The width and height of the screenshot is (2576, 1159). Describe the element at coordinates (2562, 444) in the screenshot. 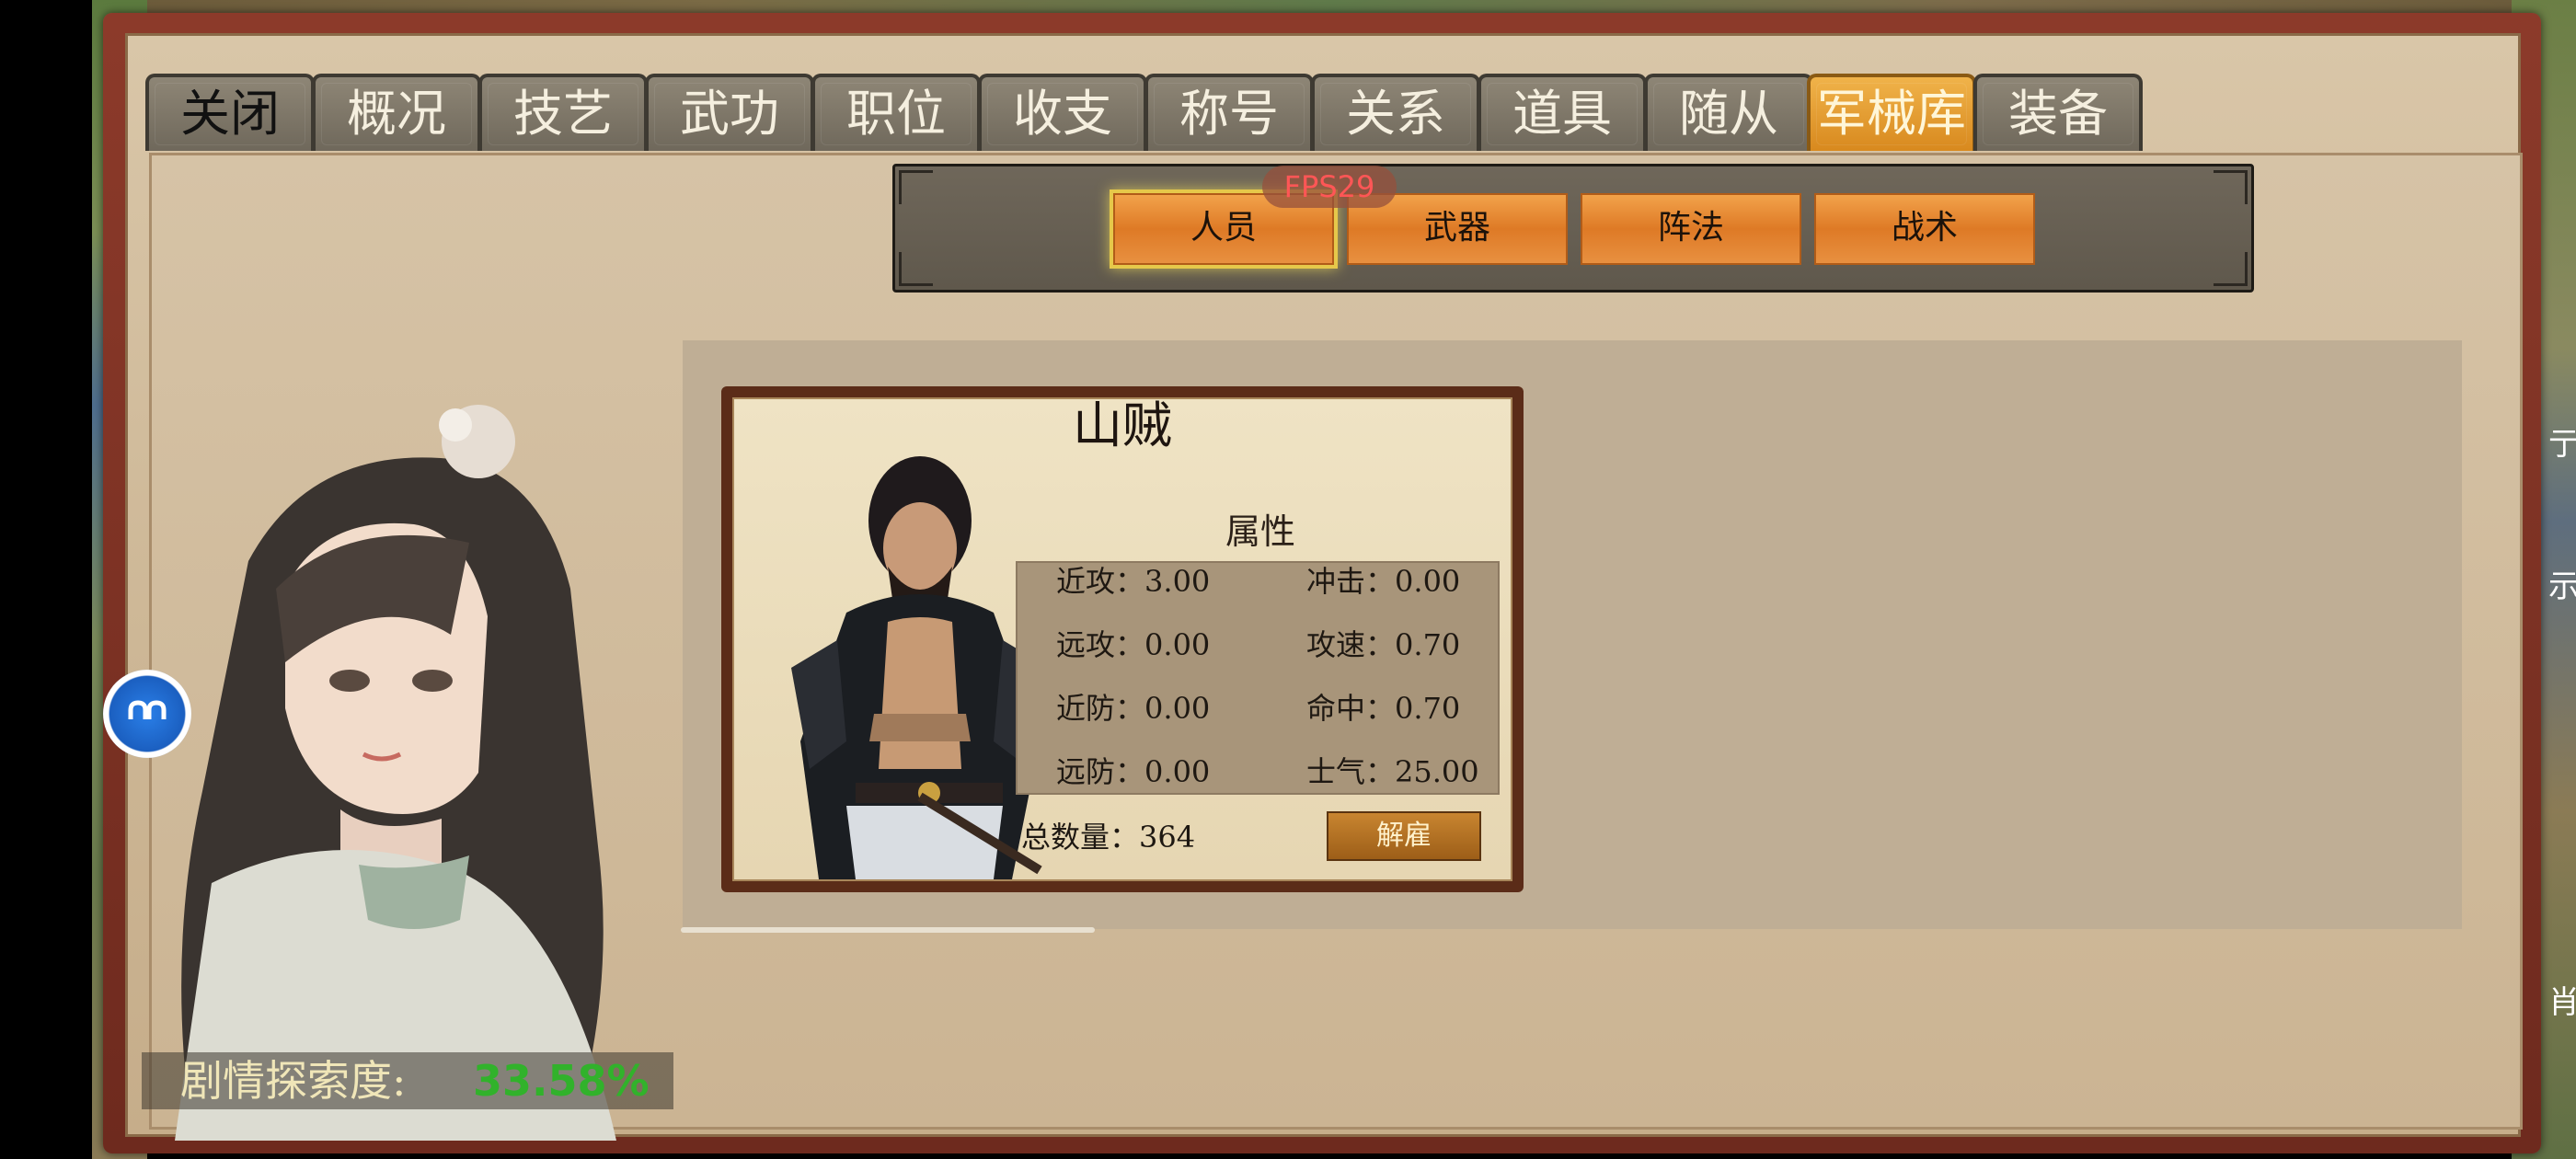

I see `map-edge-glyph: 亍` at that location.